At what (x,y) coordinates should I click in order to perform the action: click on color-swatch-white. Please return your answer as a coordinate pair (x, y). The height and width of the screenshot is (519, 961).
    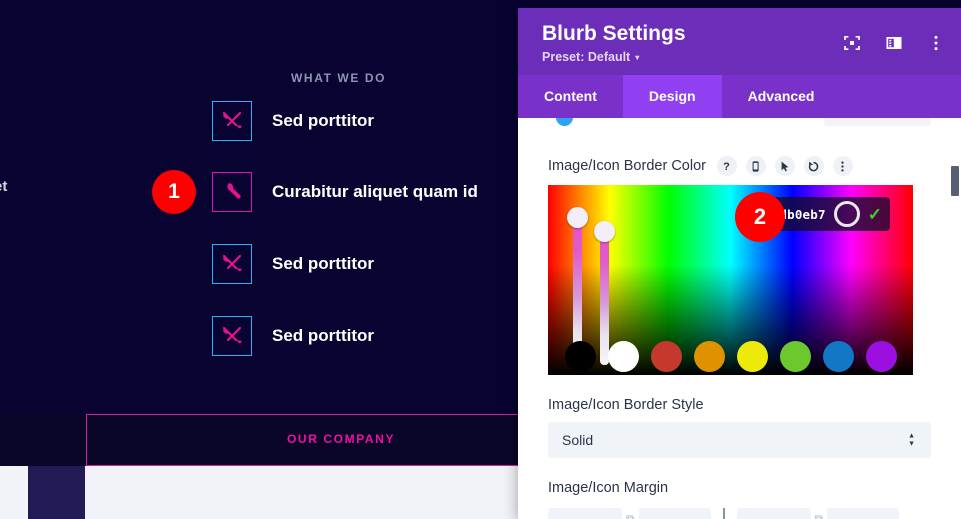
    Looking at the image, I should click on (623, 357).